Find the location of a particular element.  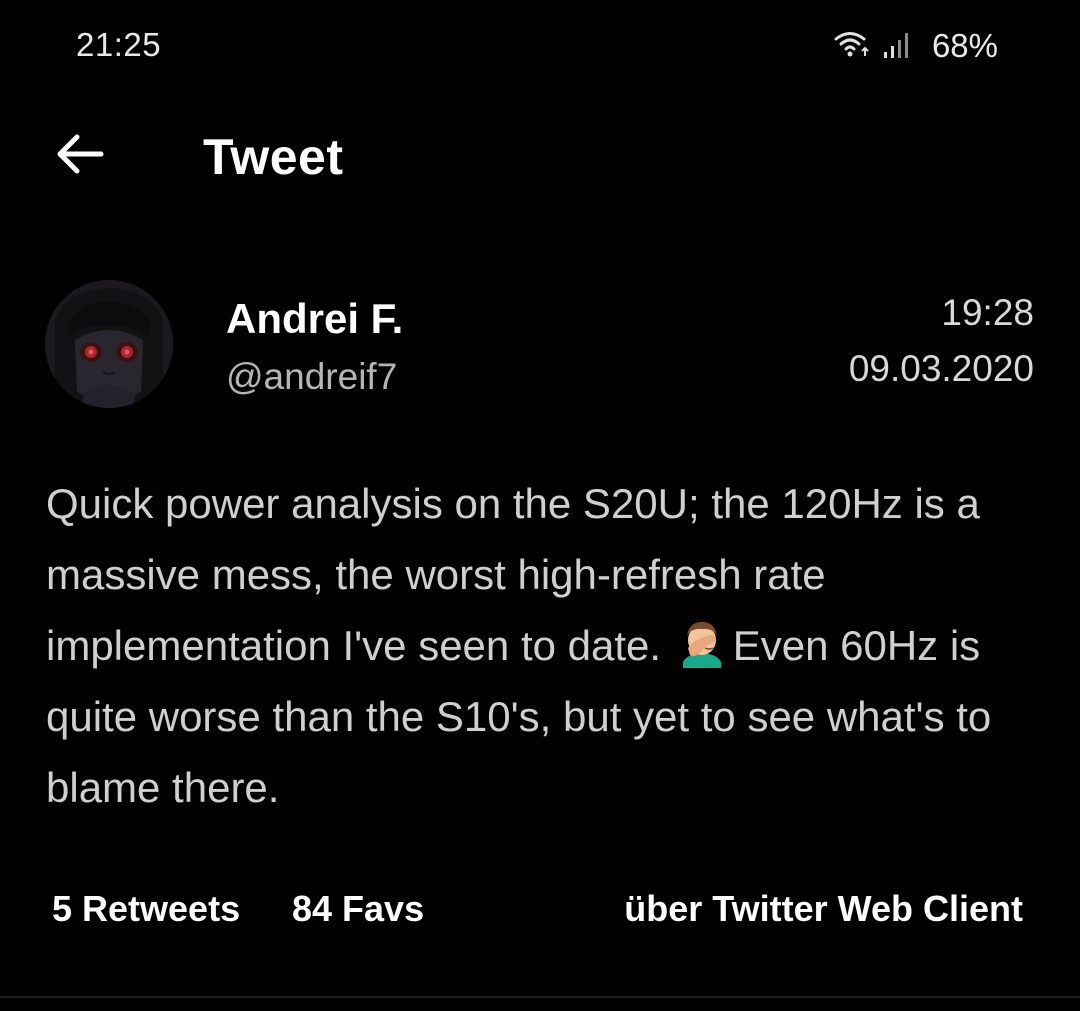

divider is located at coordinates (540, 997).